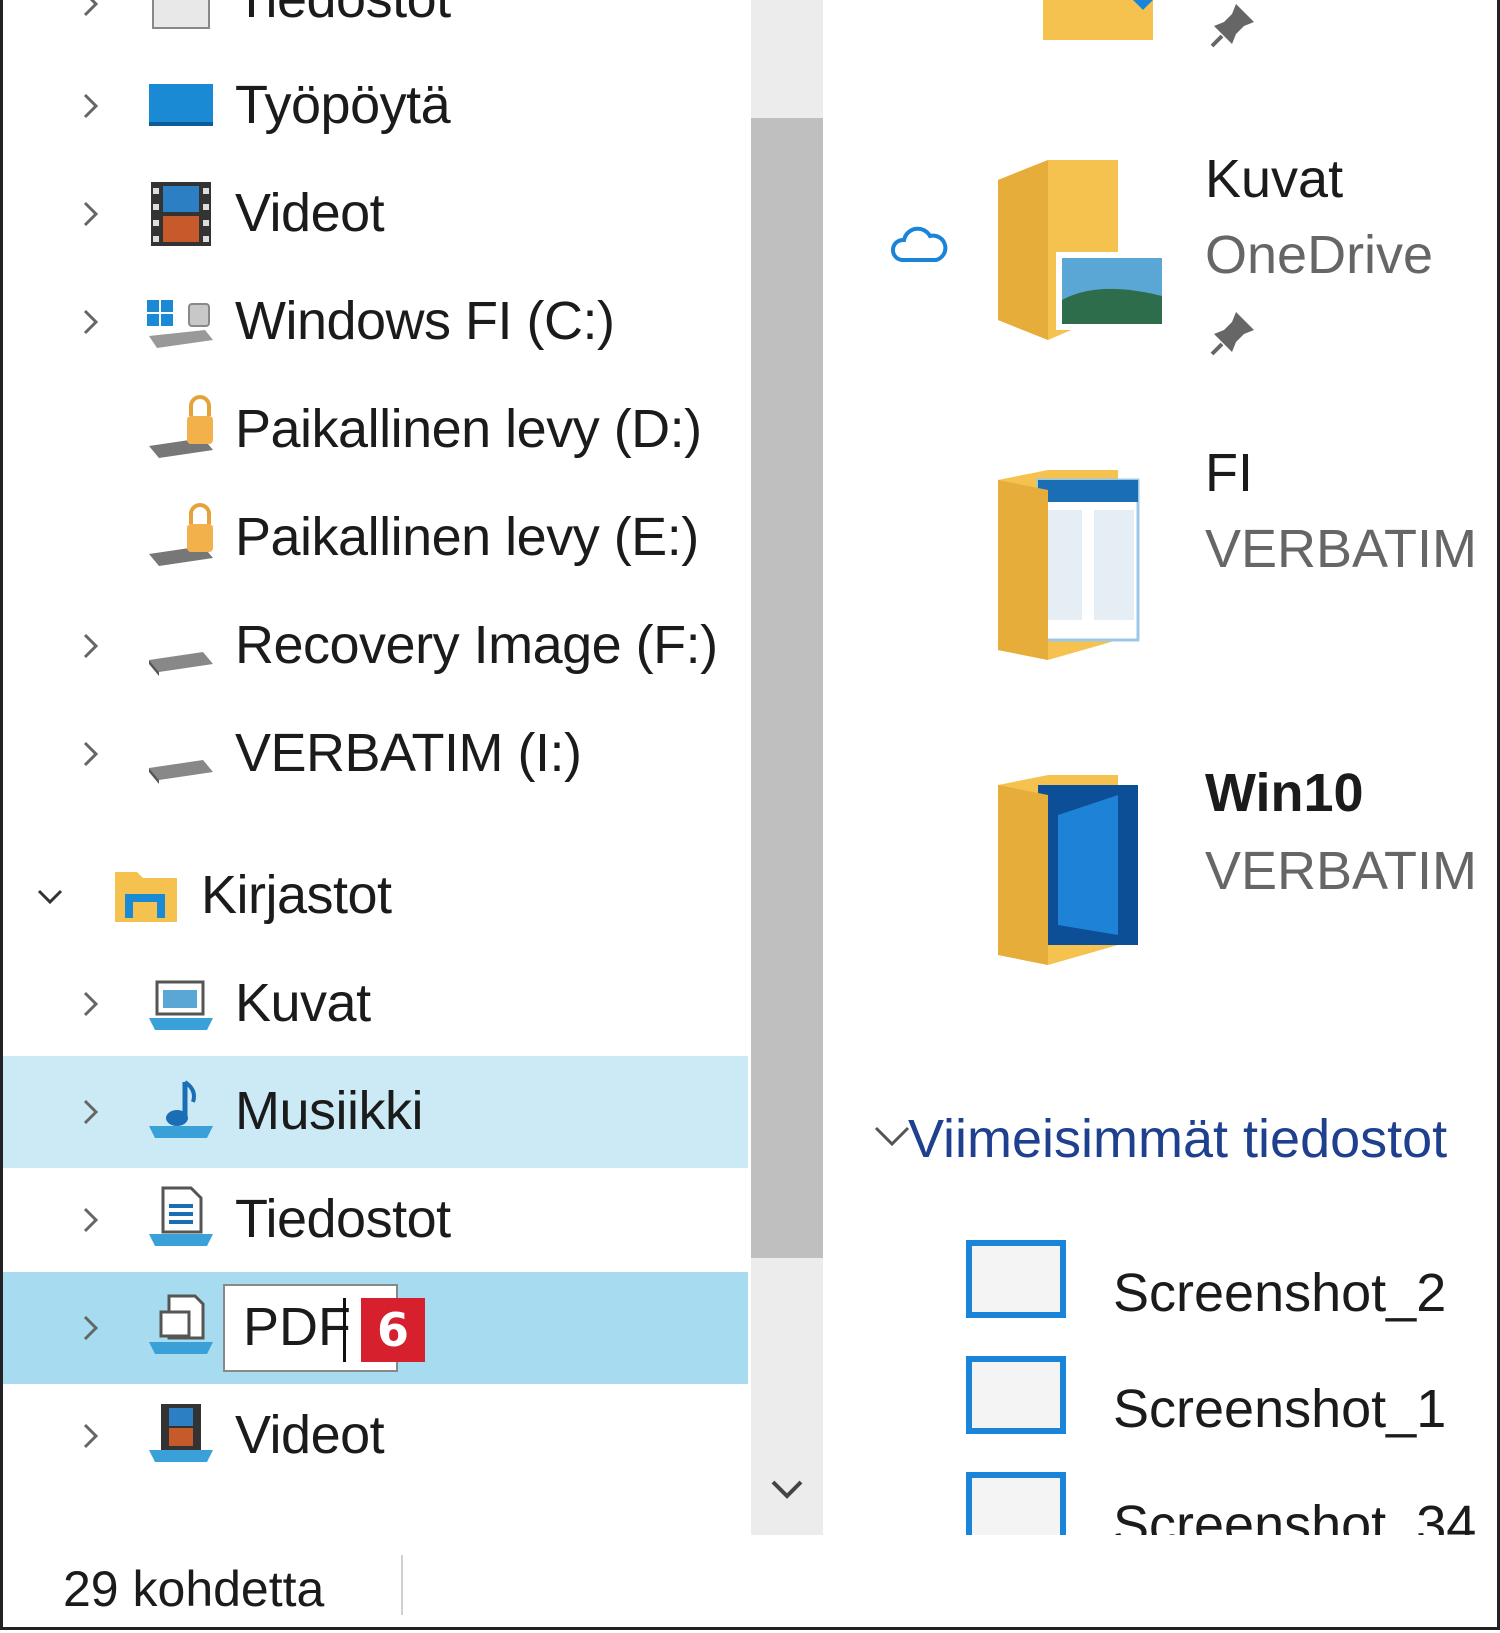  Describe the element at coordinates (1229, 473) in the screenshot. I see `tile-title: FI` at that location.